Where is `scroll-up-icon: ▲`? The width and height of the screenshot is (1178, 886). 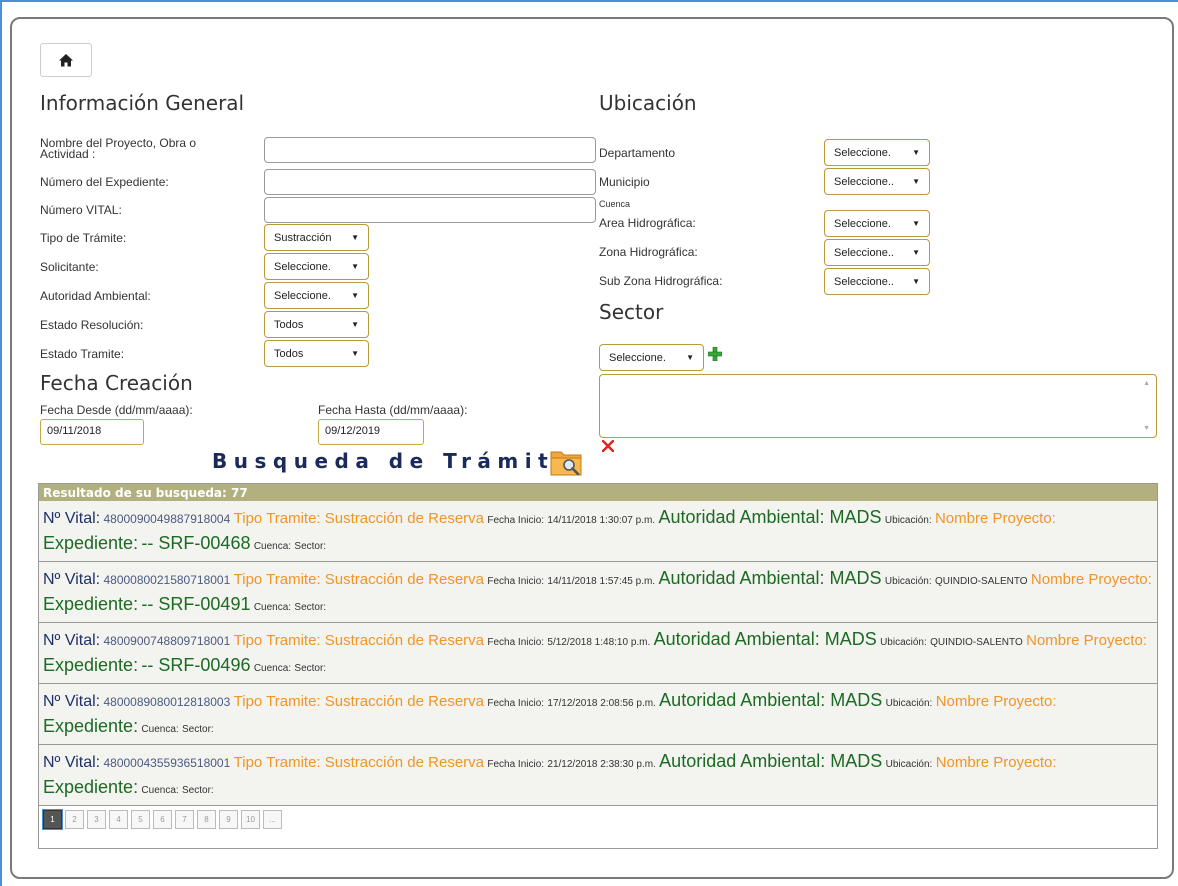
scroll-up-icon: ▲ is located at coordinates (1146, 383).